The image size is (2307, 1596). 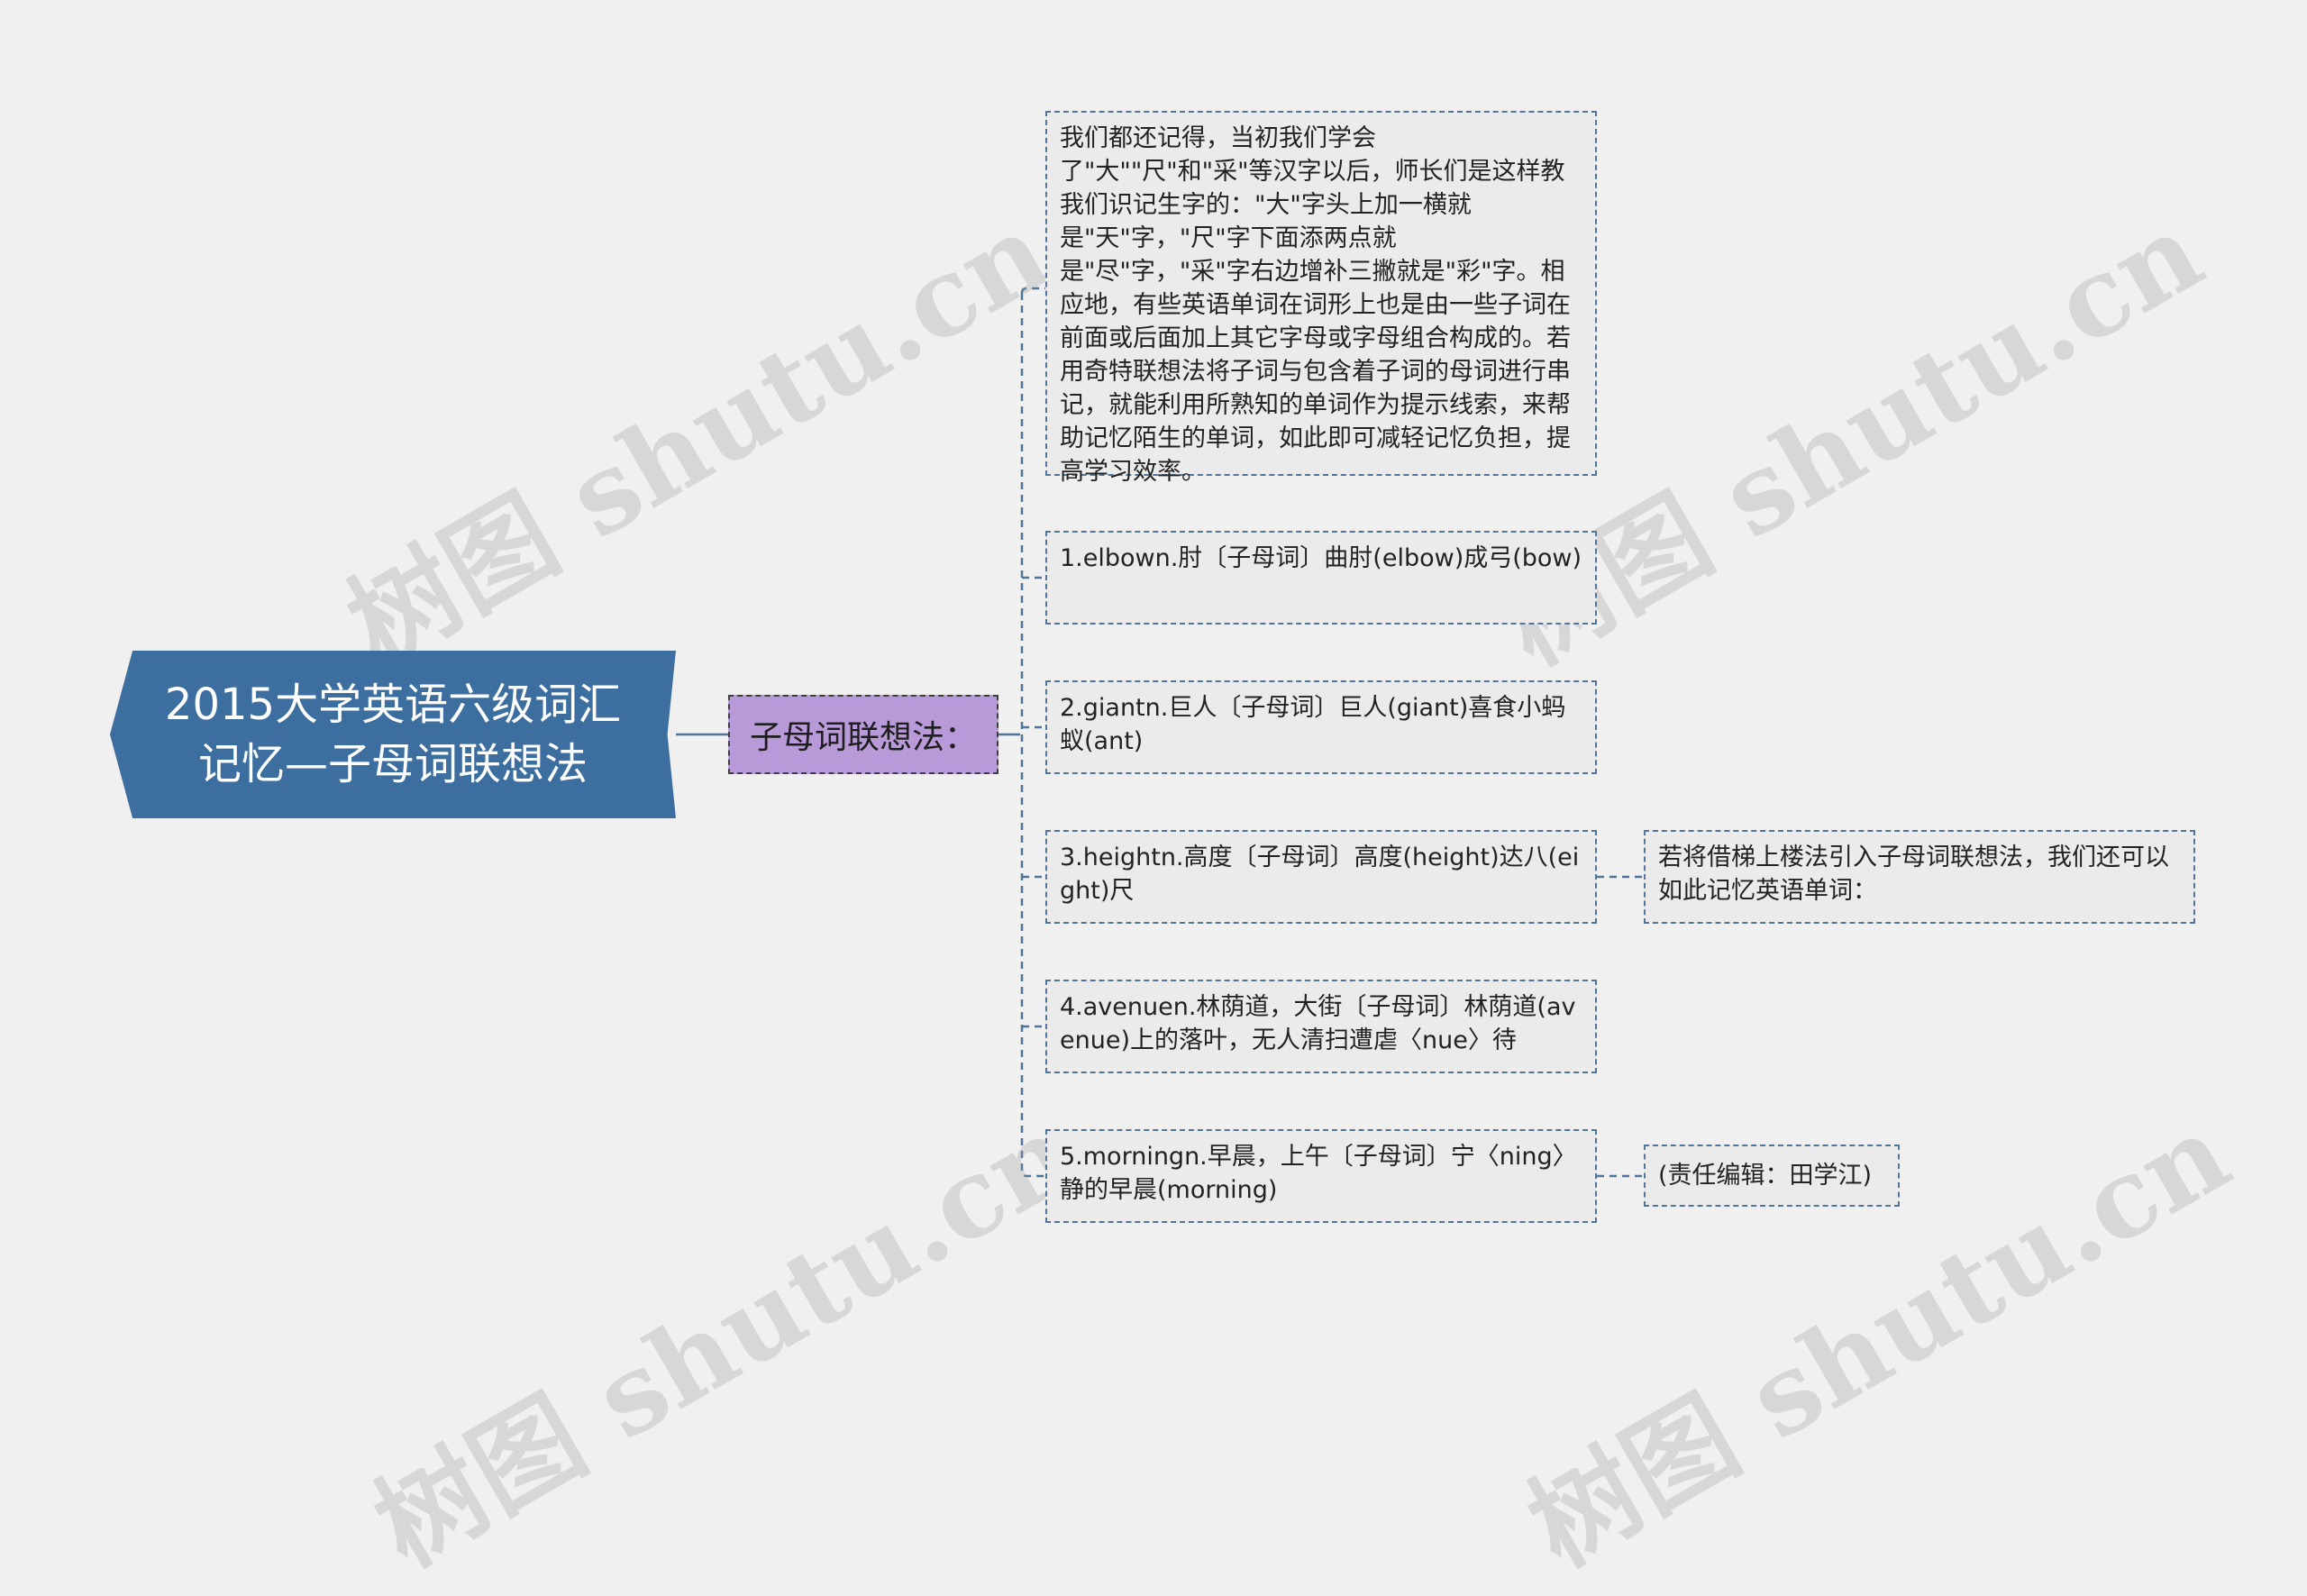 I want to click on root-topic-title: 2015大学英语六级词汇记忆—子母词联想法, so click(x=393, y=734).